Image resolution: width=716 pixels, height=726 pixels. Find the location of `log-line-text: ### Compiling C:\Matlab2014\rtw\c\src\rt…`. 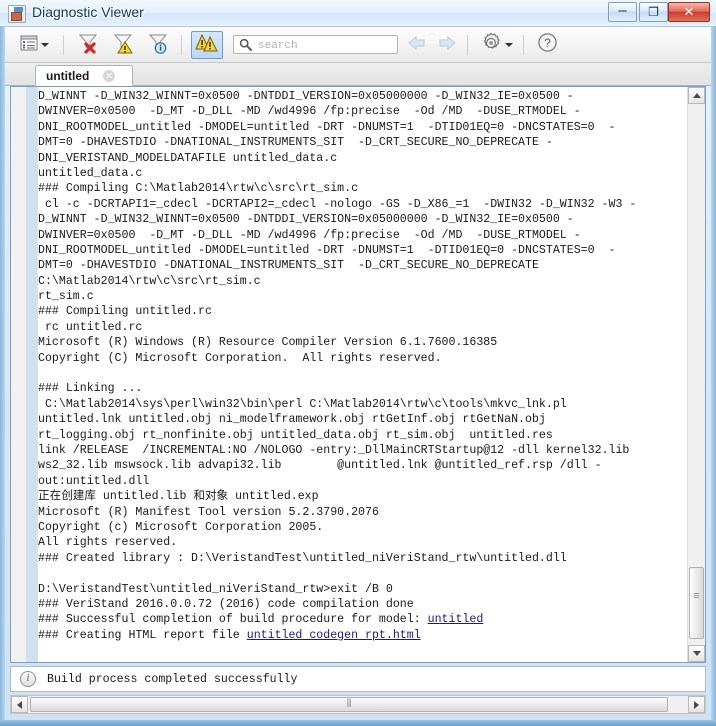

log-line-text: ### Compiling C:\Matlab2014\rtw\c\src\rt… is located at coordinates (198, 189).